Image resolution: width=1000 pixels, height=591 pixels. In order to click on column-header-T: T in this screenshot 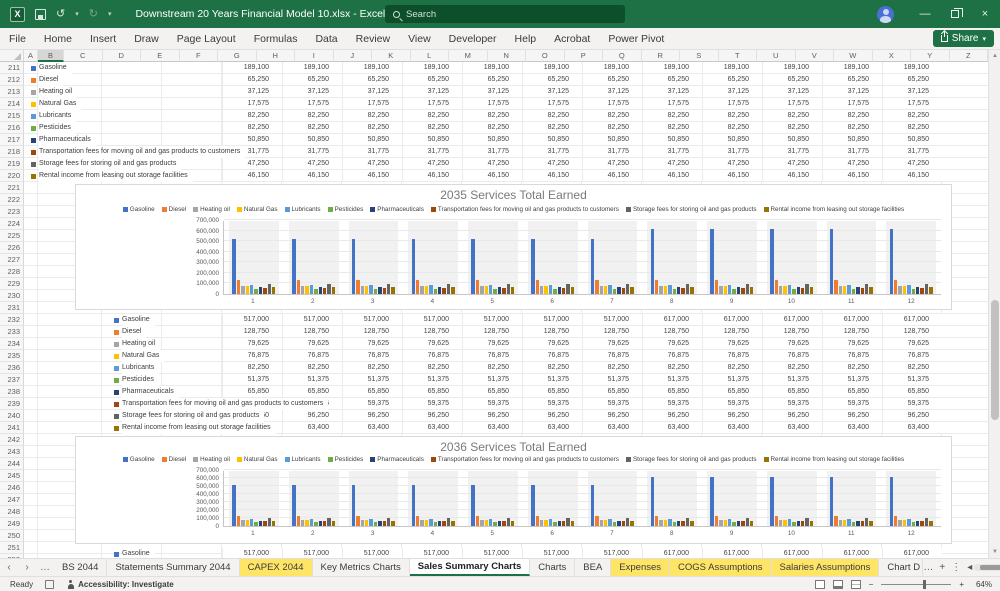, I will do `click(737, 56)`.